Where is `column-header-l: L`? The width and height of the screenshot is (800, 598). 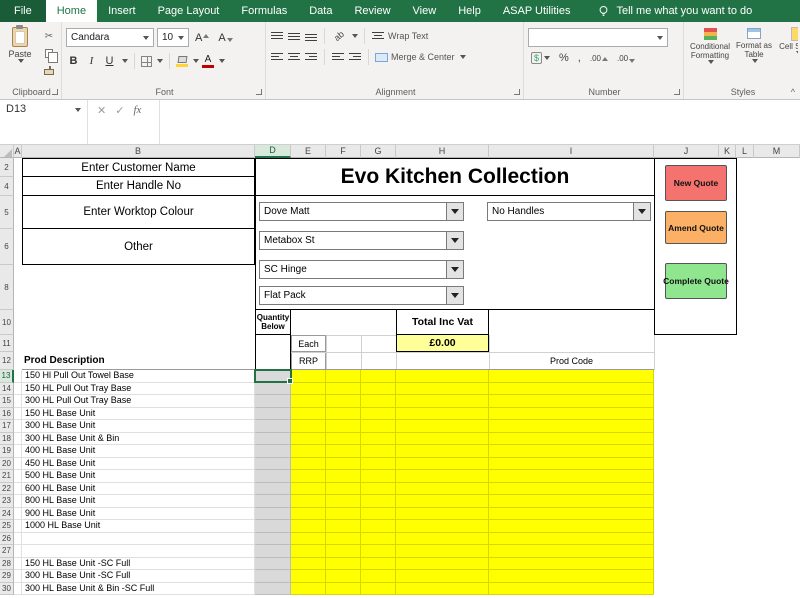
column-header-l: L is located at coordinates (745, 151).